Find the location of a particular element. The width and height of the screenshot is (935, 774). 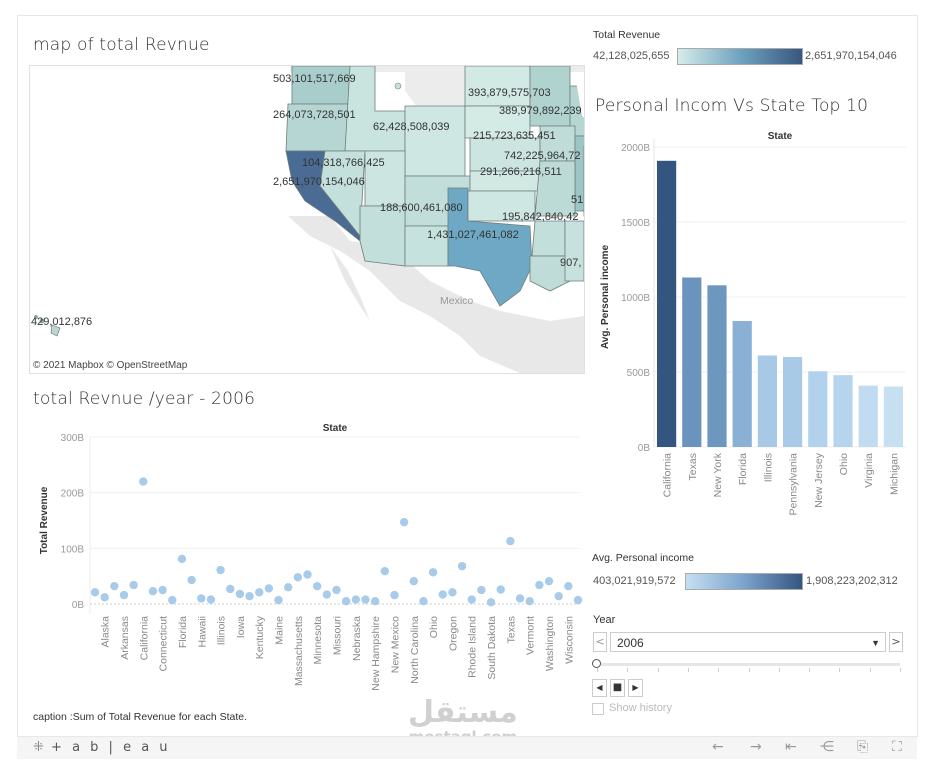

state-mississippi is located at coordinates (574, 251).